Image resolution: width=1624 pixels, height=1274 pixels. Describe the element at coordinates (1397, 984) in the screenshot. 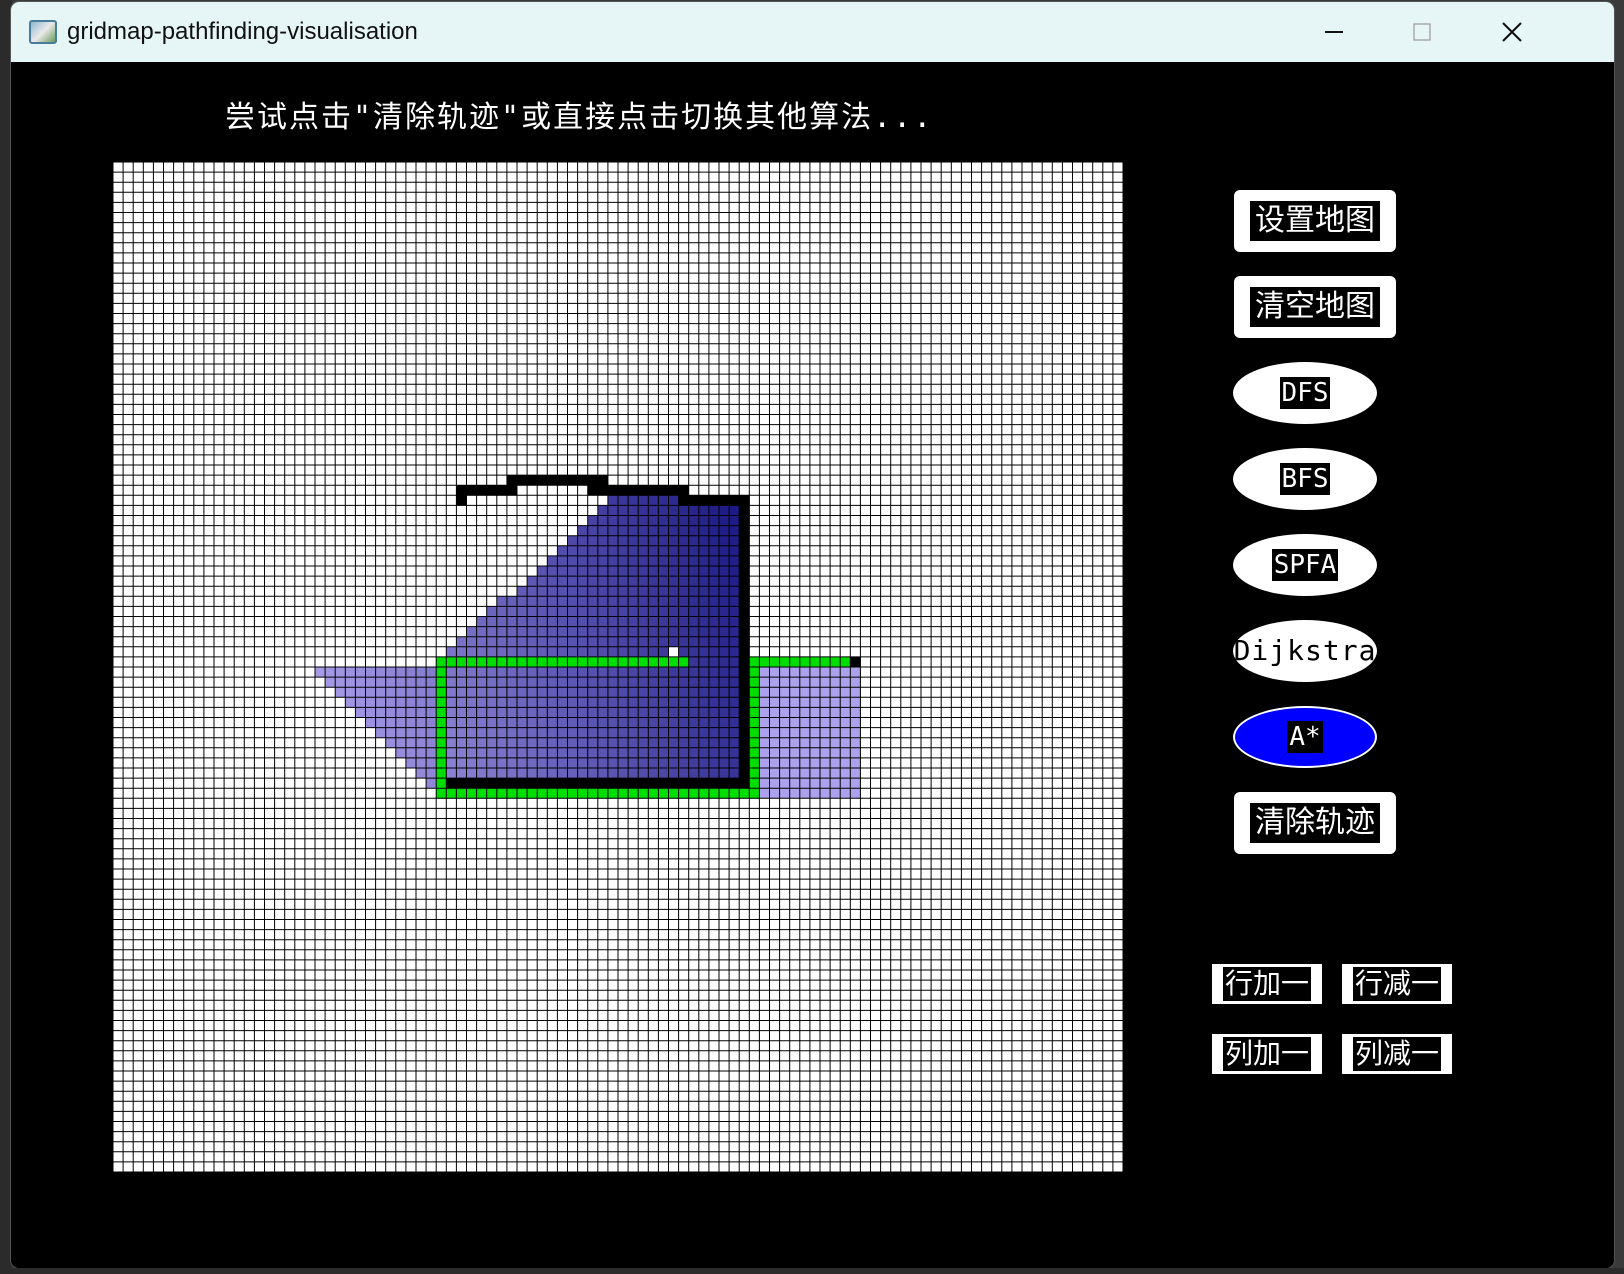

I see `row-sub-button: 行减一` at that location.